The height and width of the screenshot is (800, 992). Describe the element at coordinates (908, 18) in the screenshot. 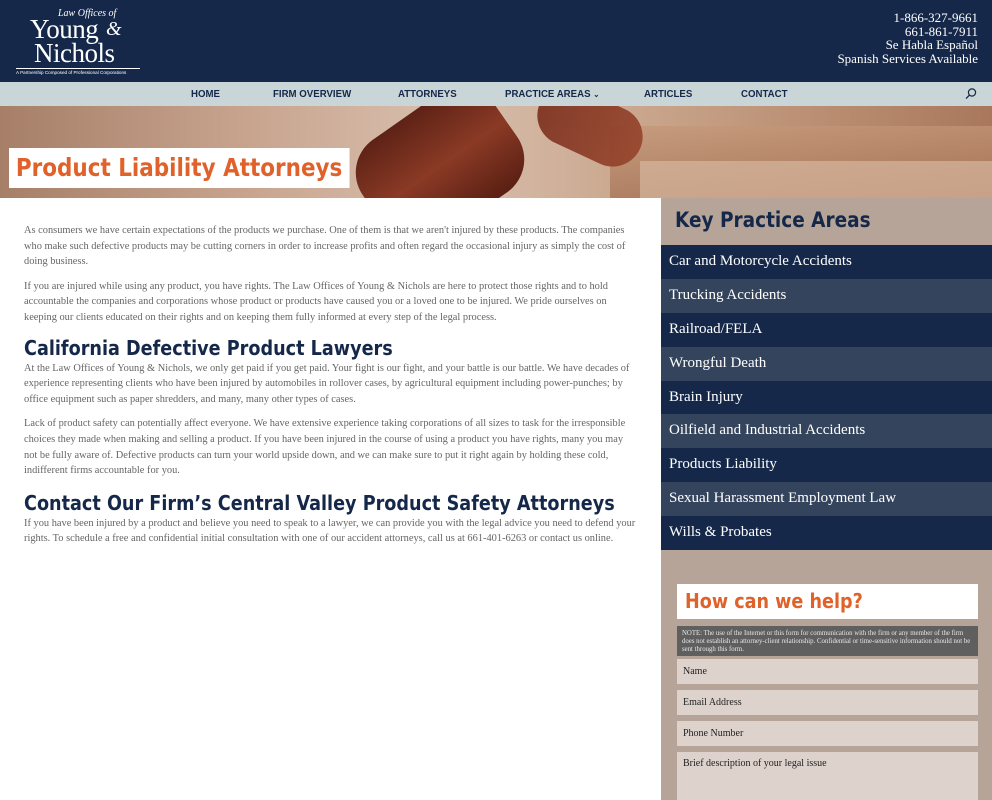

I see `phone-toll-free: 1-866-327-9661` at that location.